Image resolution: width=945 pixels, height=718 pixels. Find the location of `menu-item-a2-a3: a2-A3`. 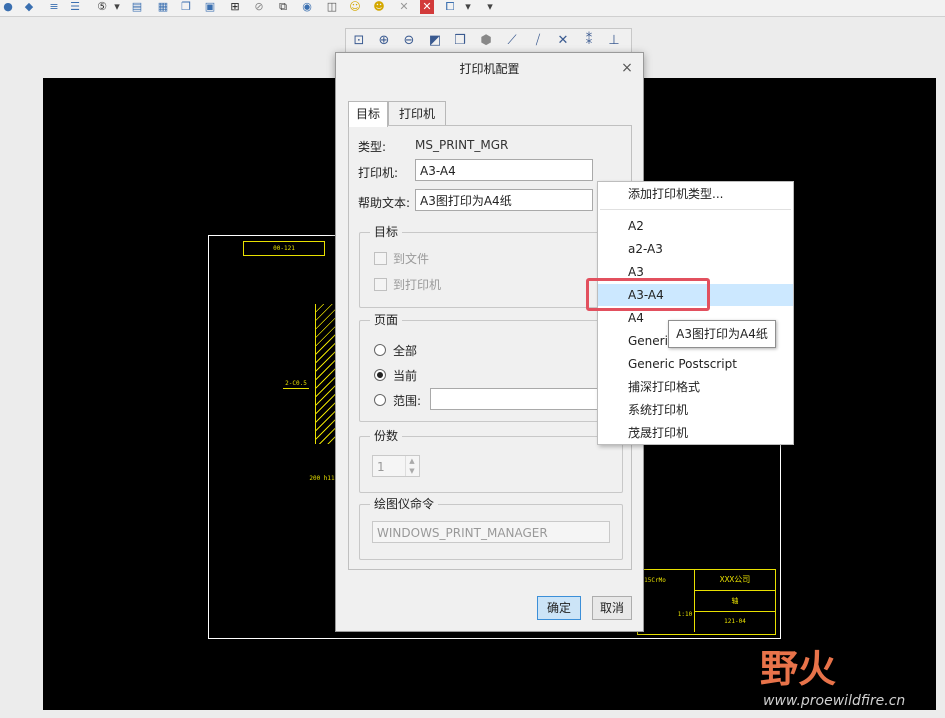

menu-item-a2-a3: a2-A3 is located at coordinates (695, 249).